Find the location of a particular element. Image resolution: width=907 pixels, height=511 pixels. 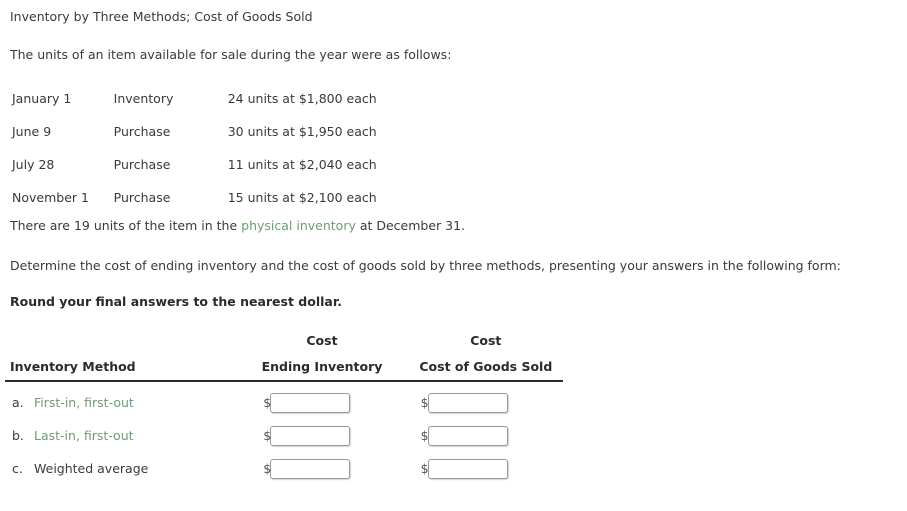

method-cell-lifo: b. Last-in, first-out is located at coordinates (120, 435).